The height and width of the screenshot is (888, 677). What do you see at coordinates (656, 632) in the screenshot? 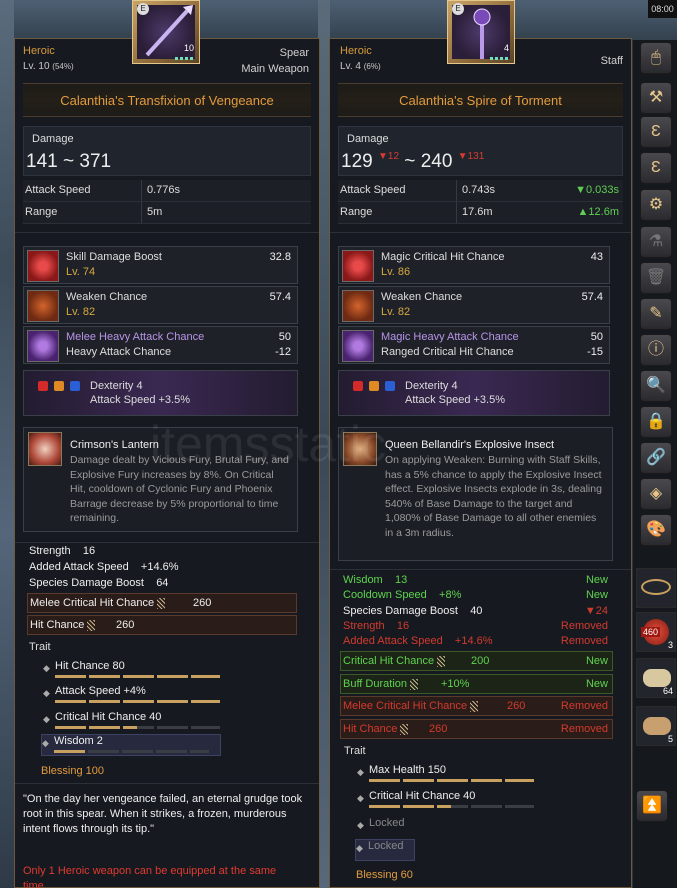
I see `inventory-slot: 460 3` at bounding box center [656, 632].